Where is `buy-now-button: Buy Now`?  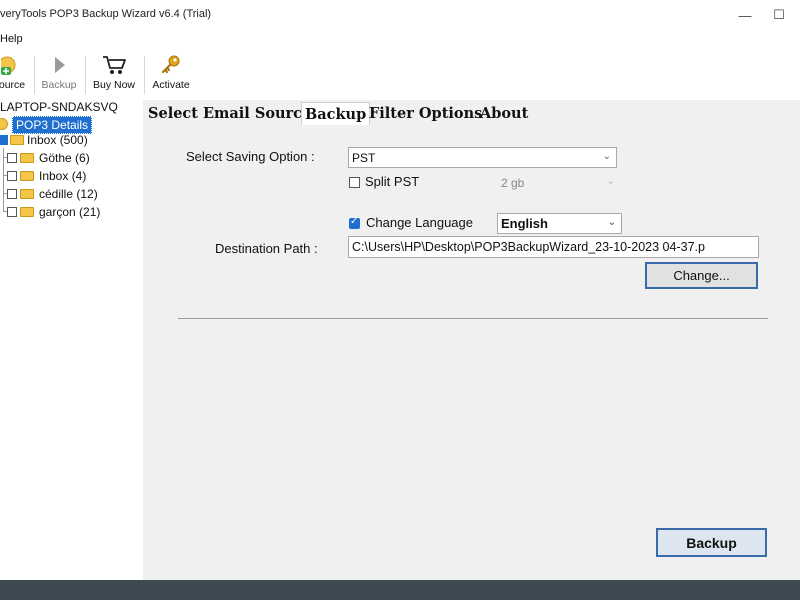 buy-now-button: Buy Now is located at coordinates (114, 76).